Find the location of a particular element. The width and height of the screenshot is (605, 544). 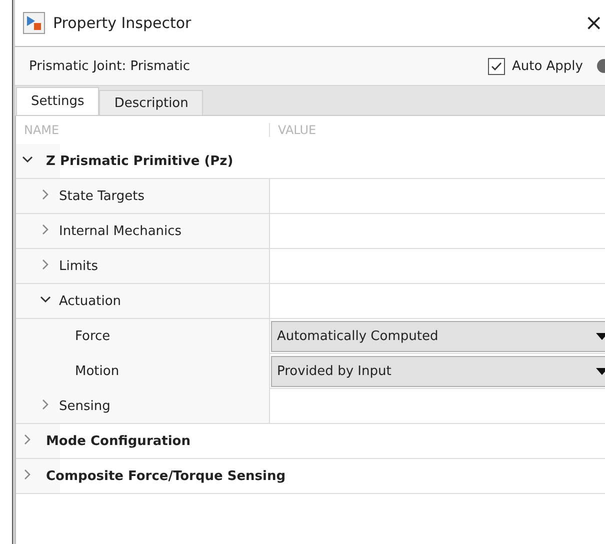

group-label: Actuation is located at coordinates (90, 301).